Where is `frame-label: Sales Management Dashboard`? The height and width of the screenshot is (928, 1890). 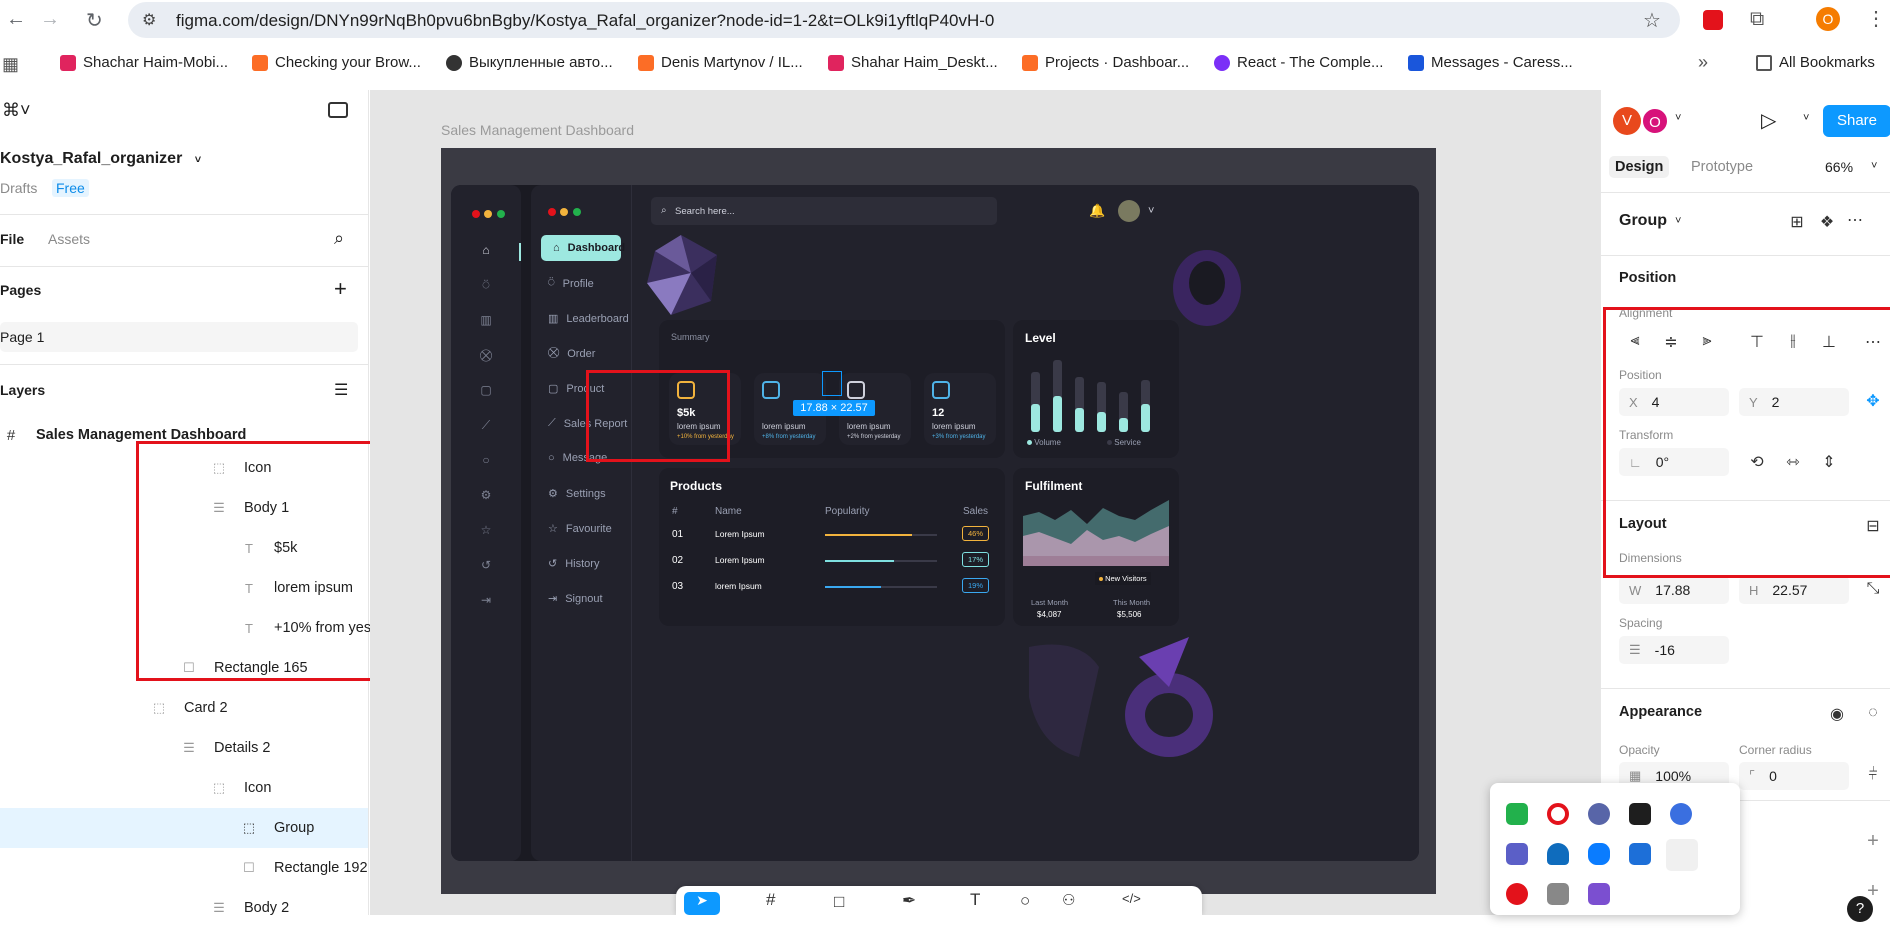 frame-label: Sales Management Dashboard is located at coordinates (537, 130).